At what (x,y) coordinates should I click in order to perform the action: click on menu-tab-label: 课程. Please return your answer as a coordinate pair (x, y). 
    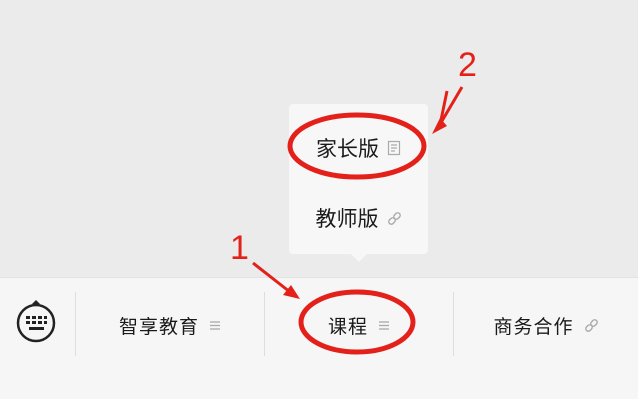
    Looking at the image, I should click on (347, 326).